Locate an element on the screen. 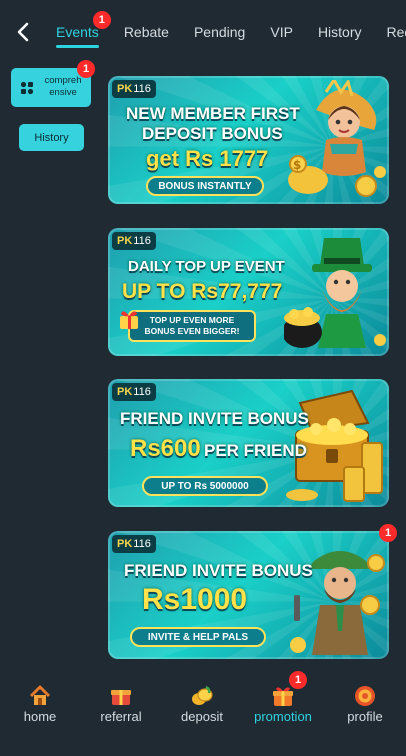 Image resolution: width=406 pixels, height=756 pixels. top-tab-bar: Events 1 Rebate Pending VIP History Rede is located at coordinates (203, 31).